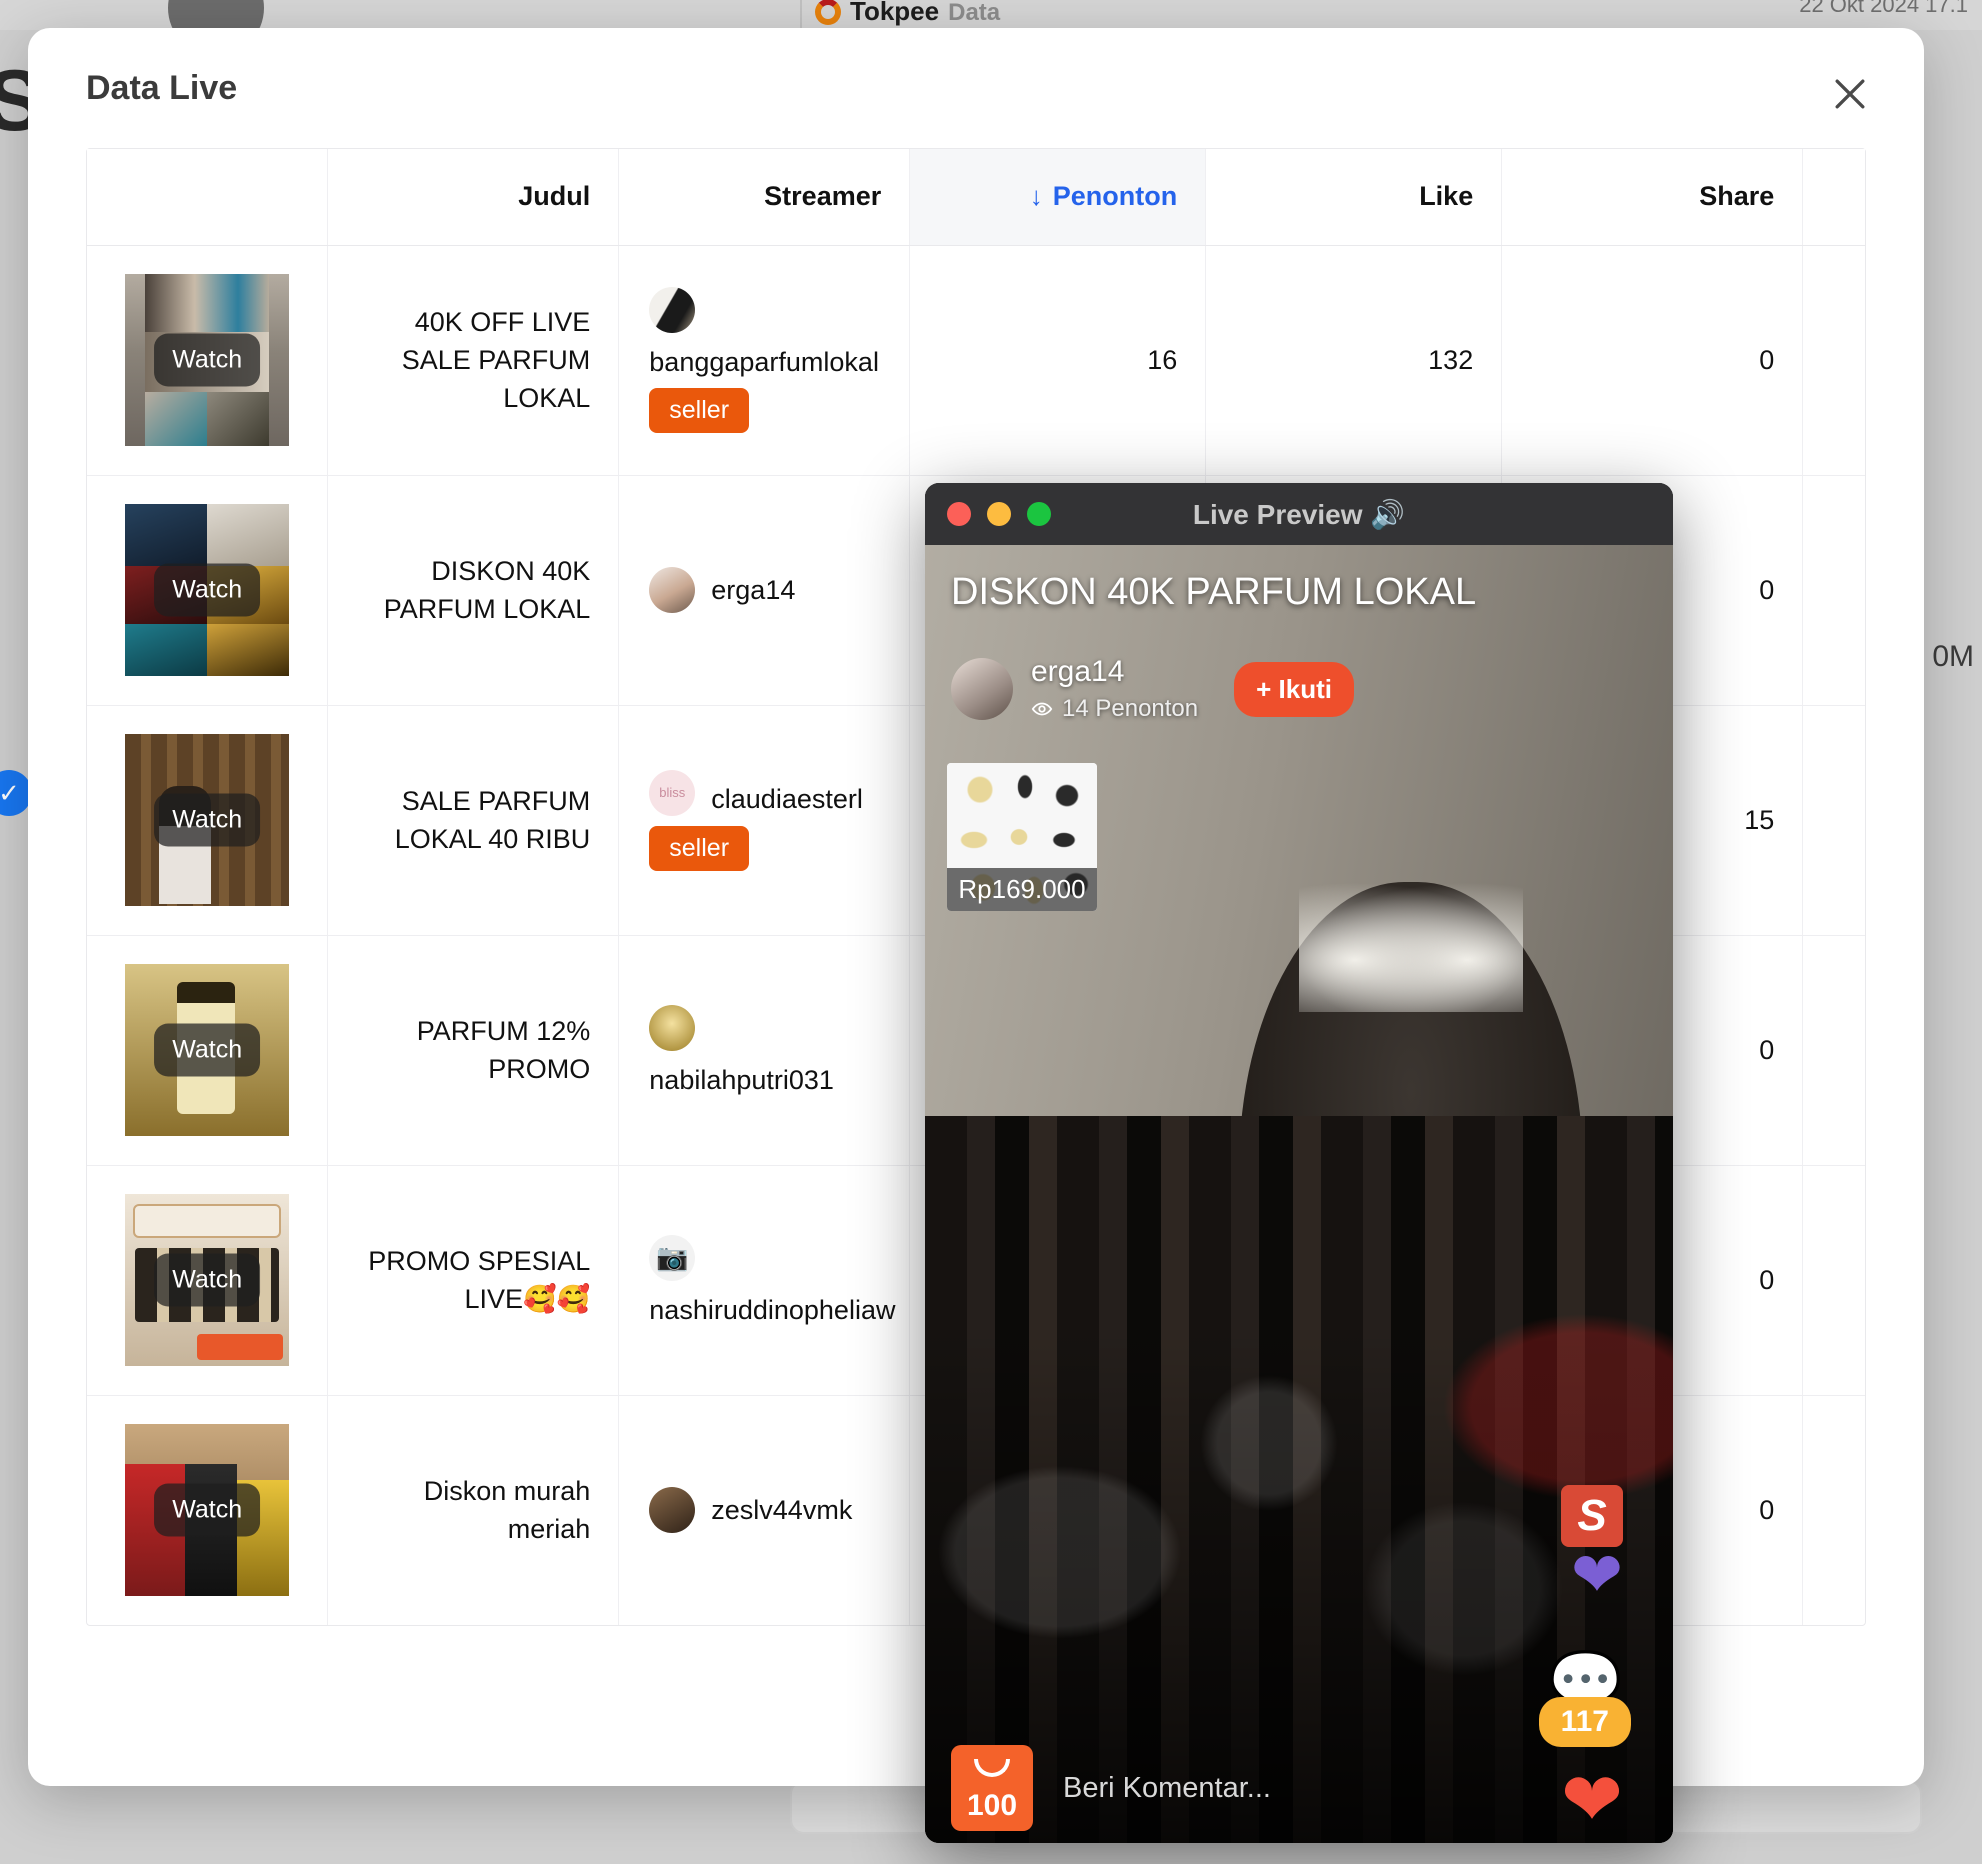 This screenshot has width=1982, height=1864. What do you see at coordinates (801, 15) in the screenshot?
I see `topbar-divider` at bounding box center [801, 15].